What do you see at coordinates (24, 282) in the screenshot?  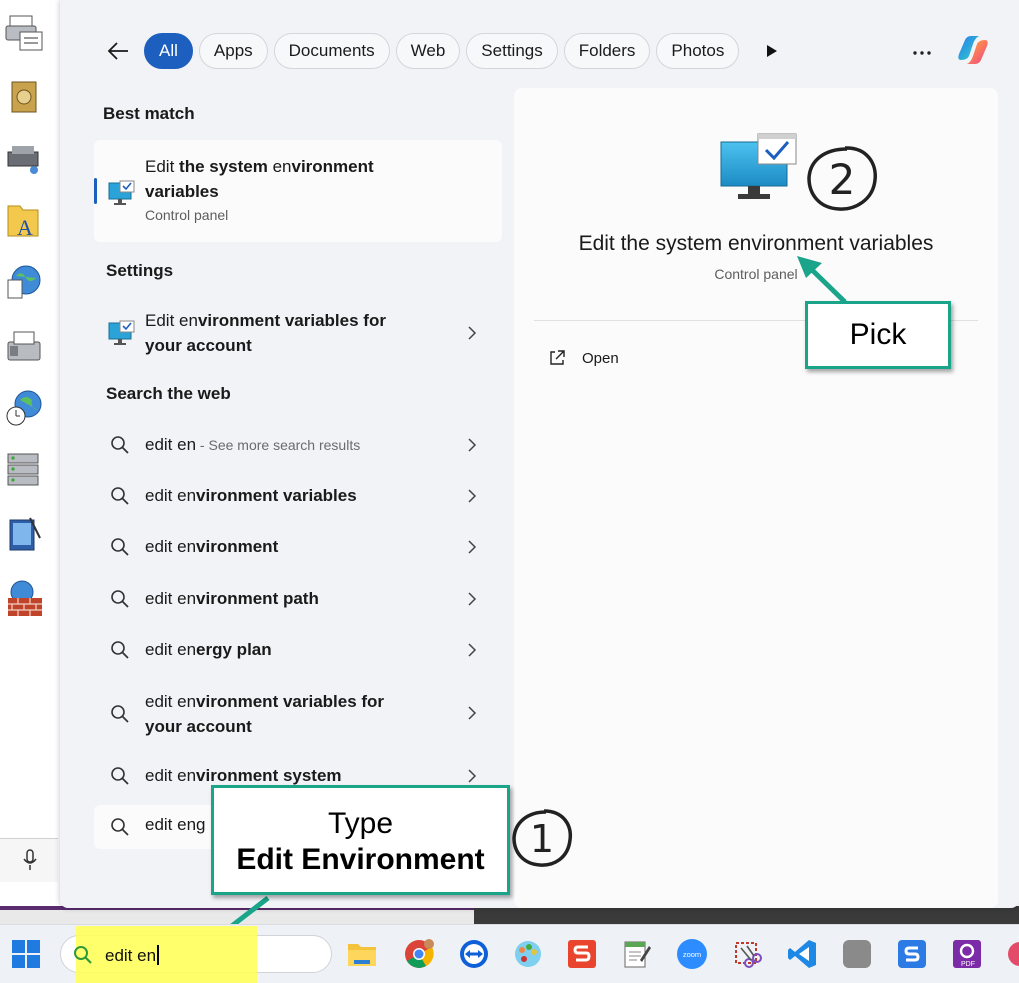 I see `internet-documents-icon` at bounding box center [24, 282].